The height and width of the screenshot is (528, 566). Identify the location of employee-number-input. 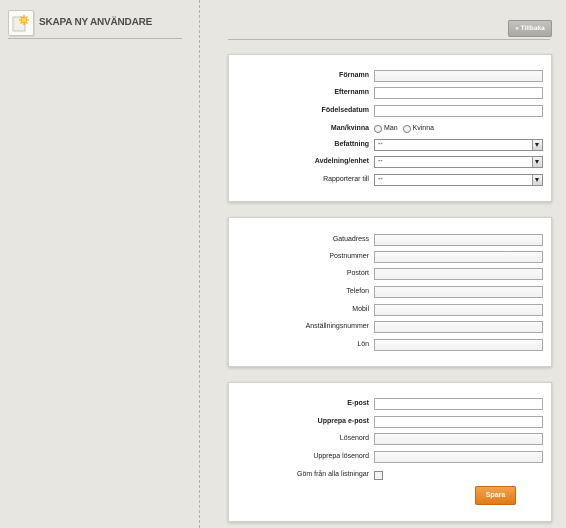
(458, 327).